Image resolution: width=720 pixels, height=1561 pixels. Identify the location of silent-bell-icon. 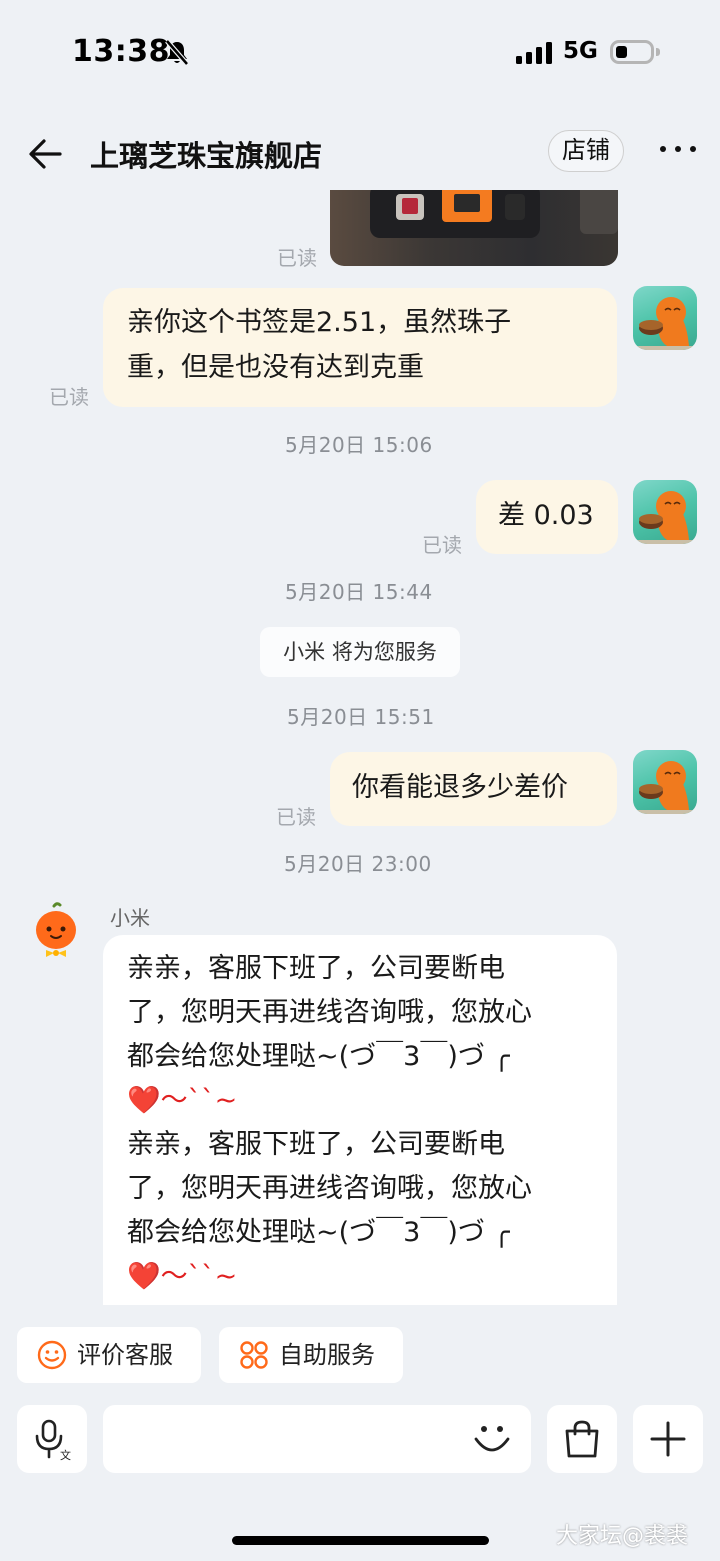
(177, 53).